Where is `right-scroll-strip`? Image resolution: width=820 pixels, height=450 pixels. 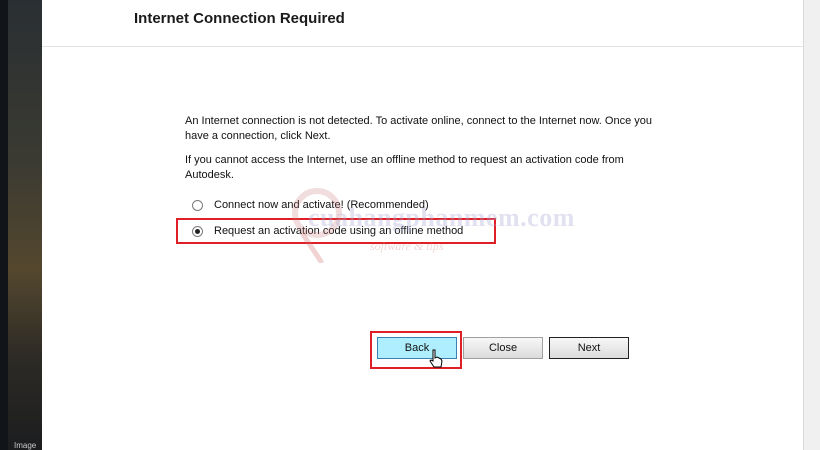
right-scroll-strip is located at coordinates (811, 225).